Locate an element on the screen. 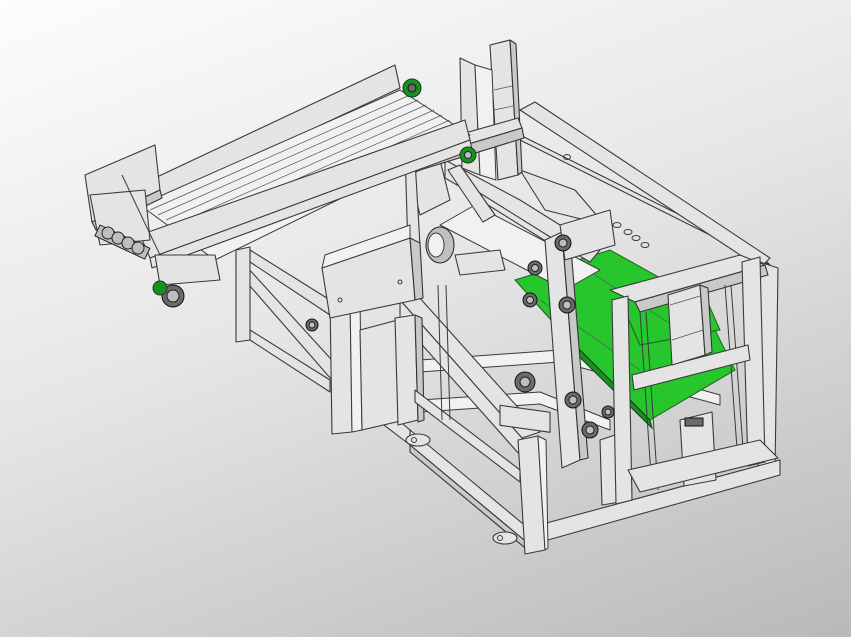 The width and height of the screenshot is (851, 637). pneumatic-cylinder is located at coordinates (690, 325).